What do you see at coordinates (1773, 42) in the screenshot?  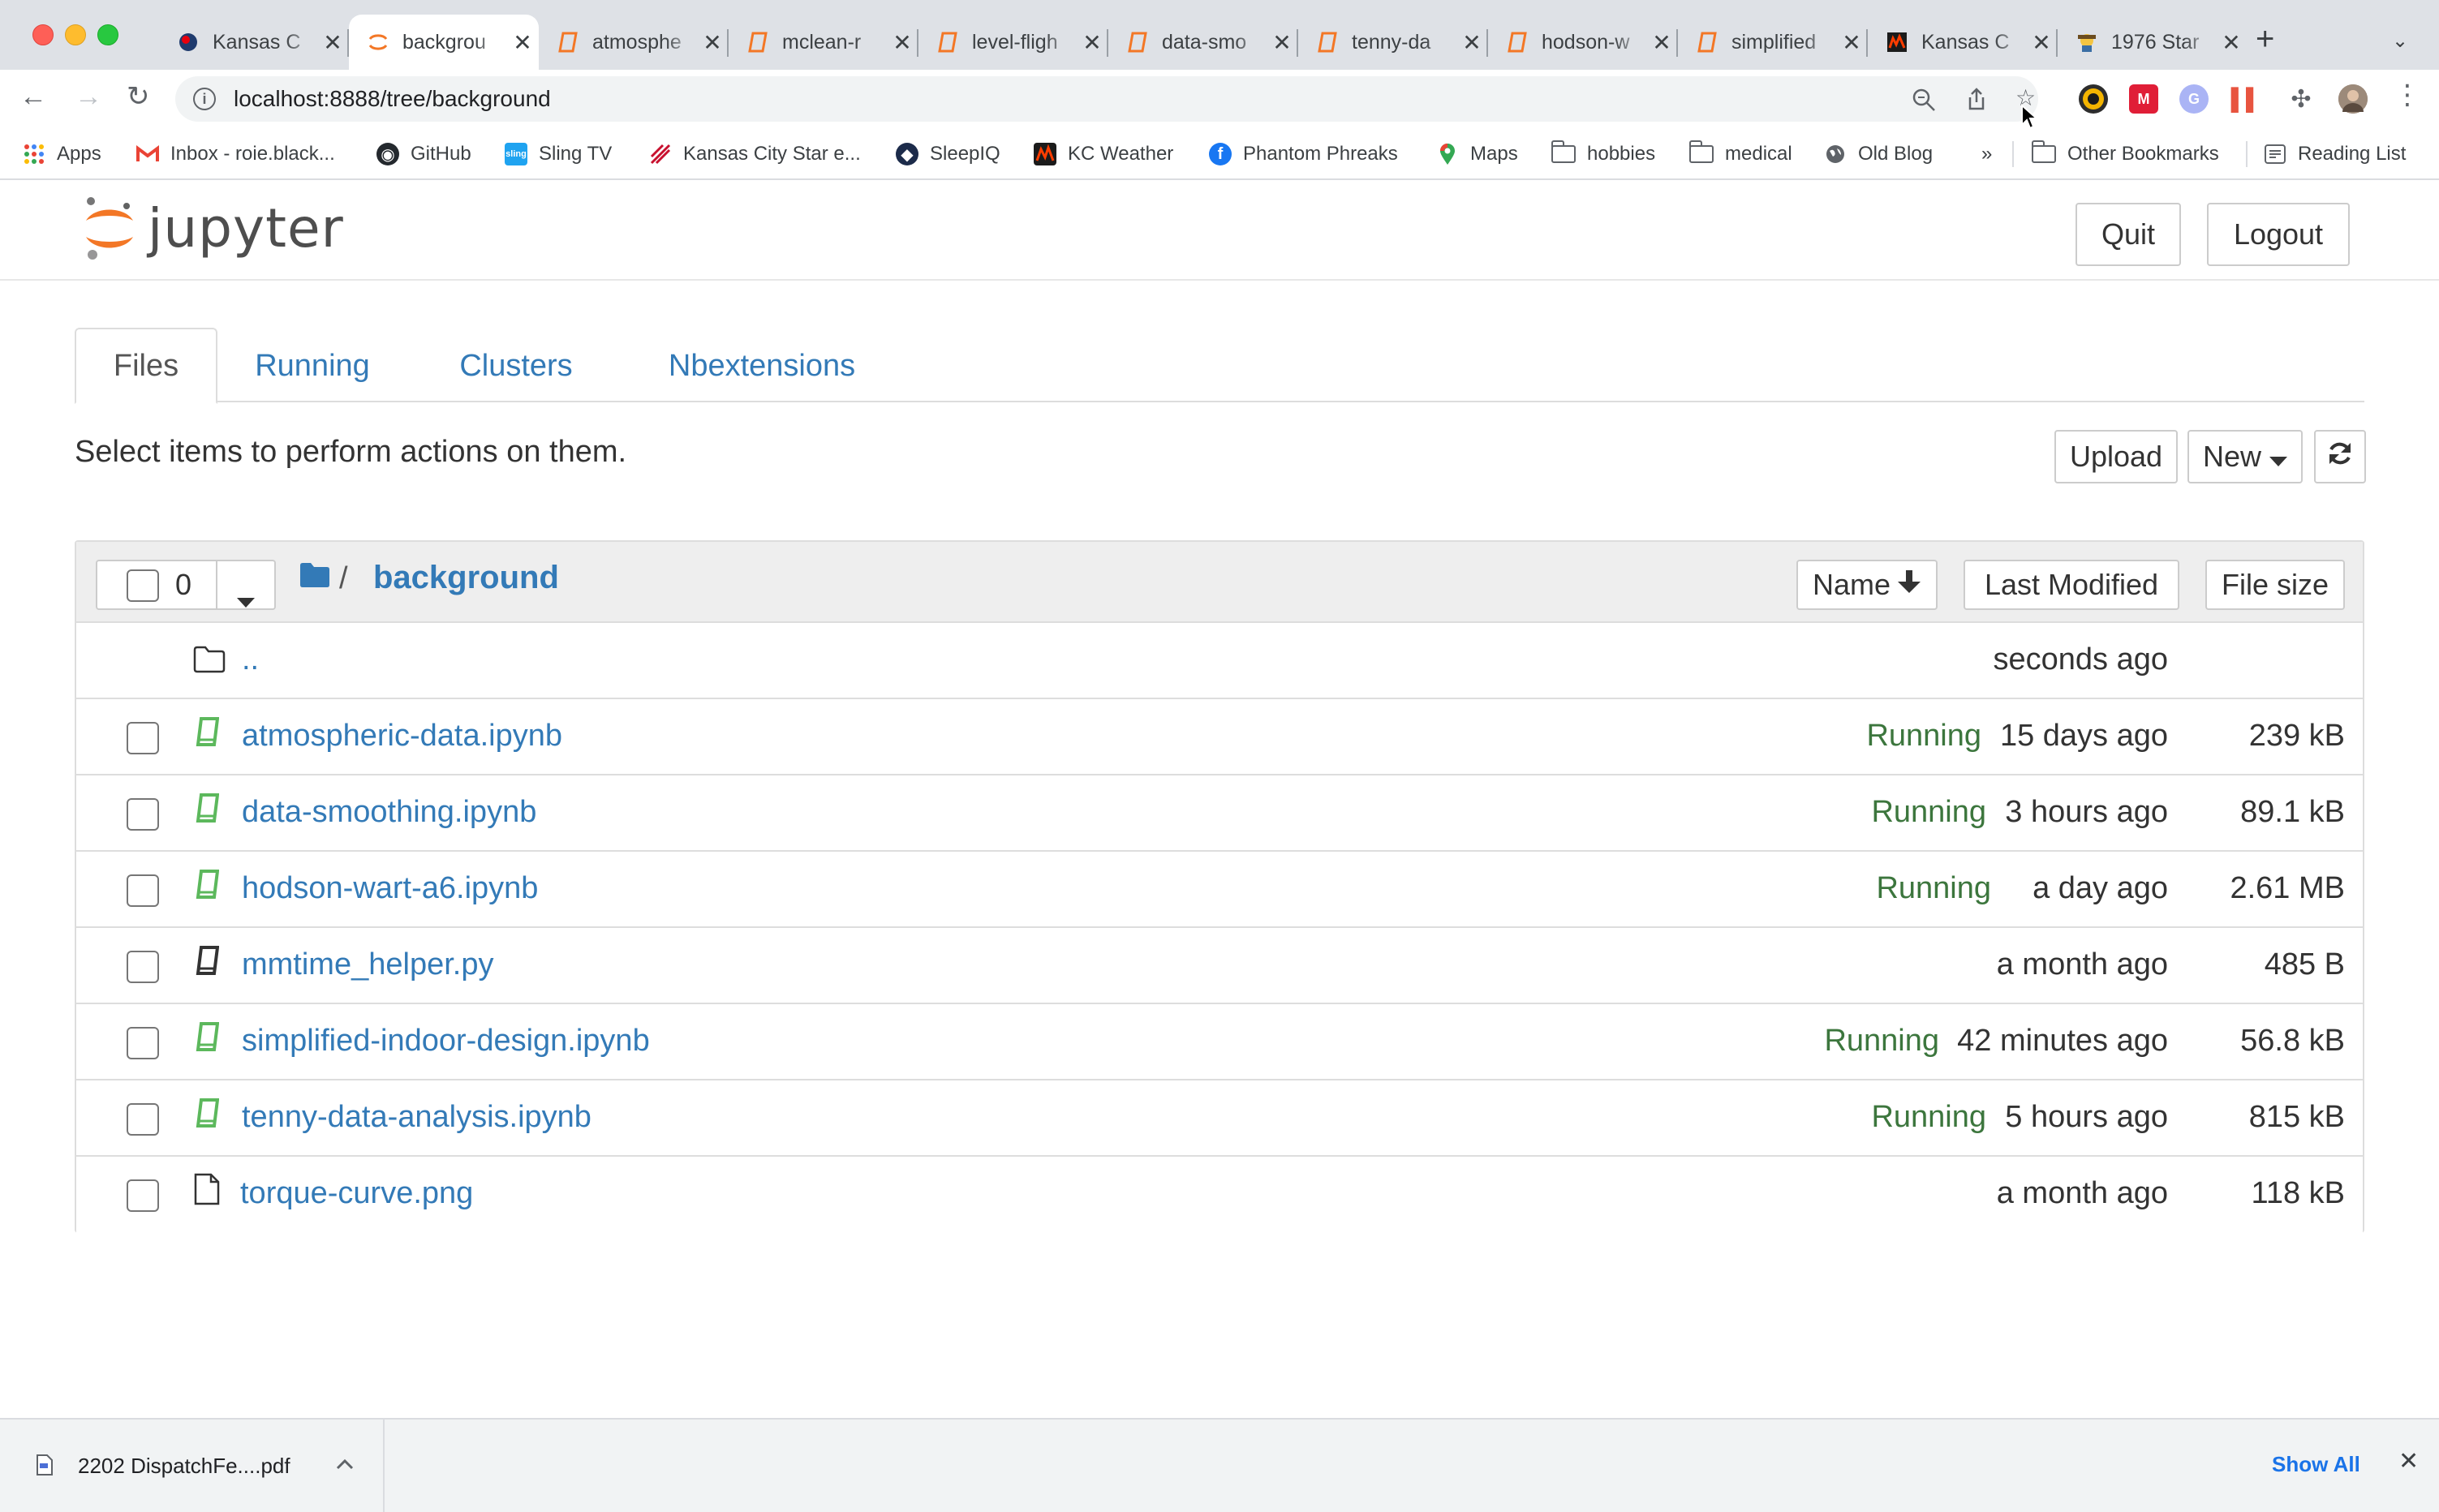 I see `browser-tab: simplified ✕` at bounding box center [1773, 42].